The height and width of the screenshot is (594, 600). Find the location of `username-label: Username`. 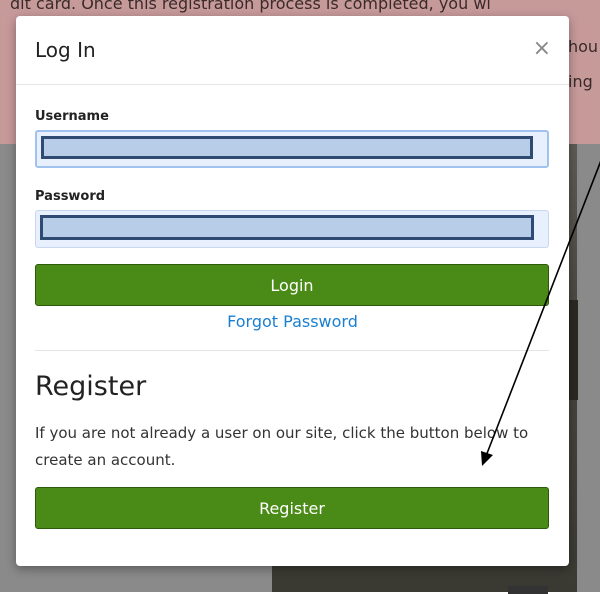

username-label: Username is located at coordinates (72, 116).